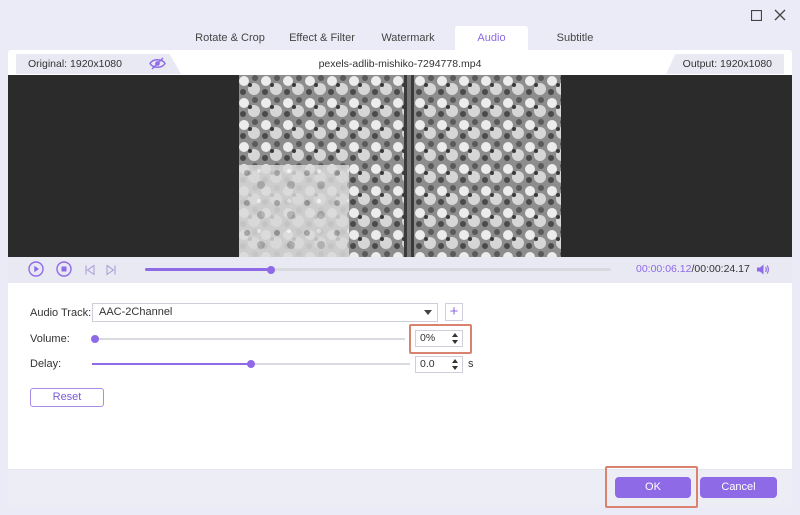 This screenshot has height=515, width=800. I want to click on delay-slider-handle, so click(251, 364).